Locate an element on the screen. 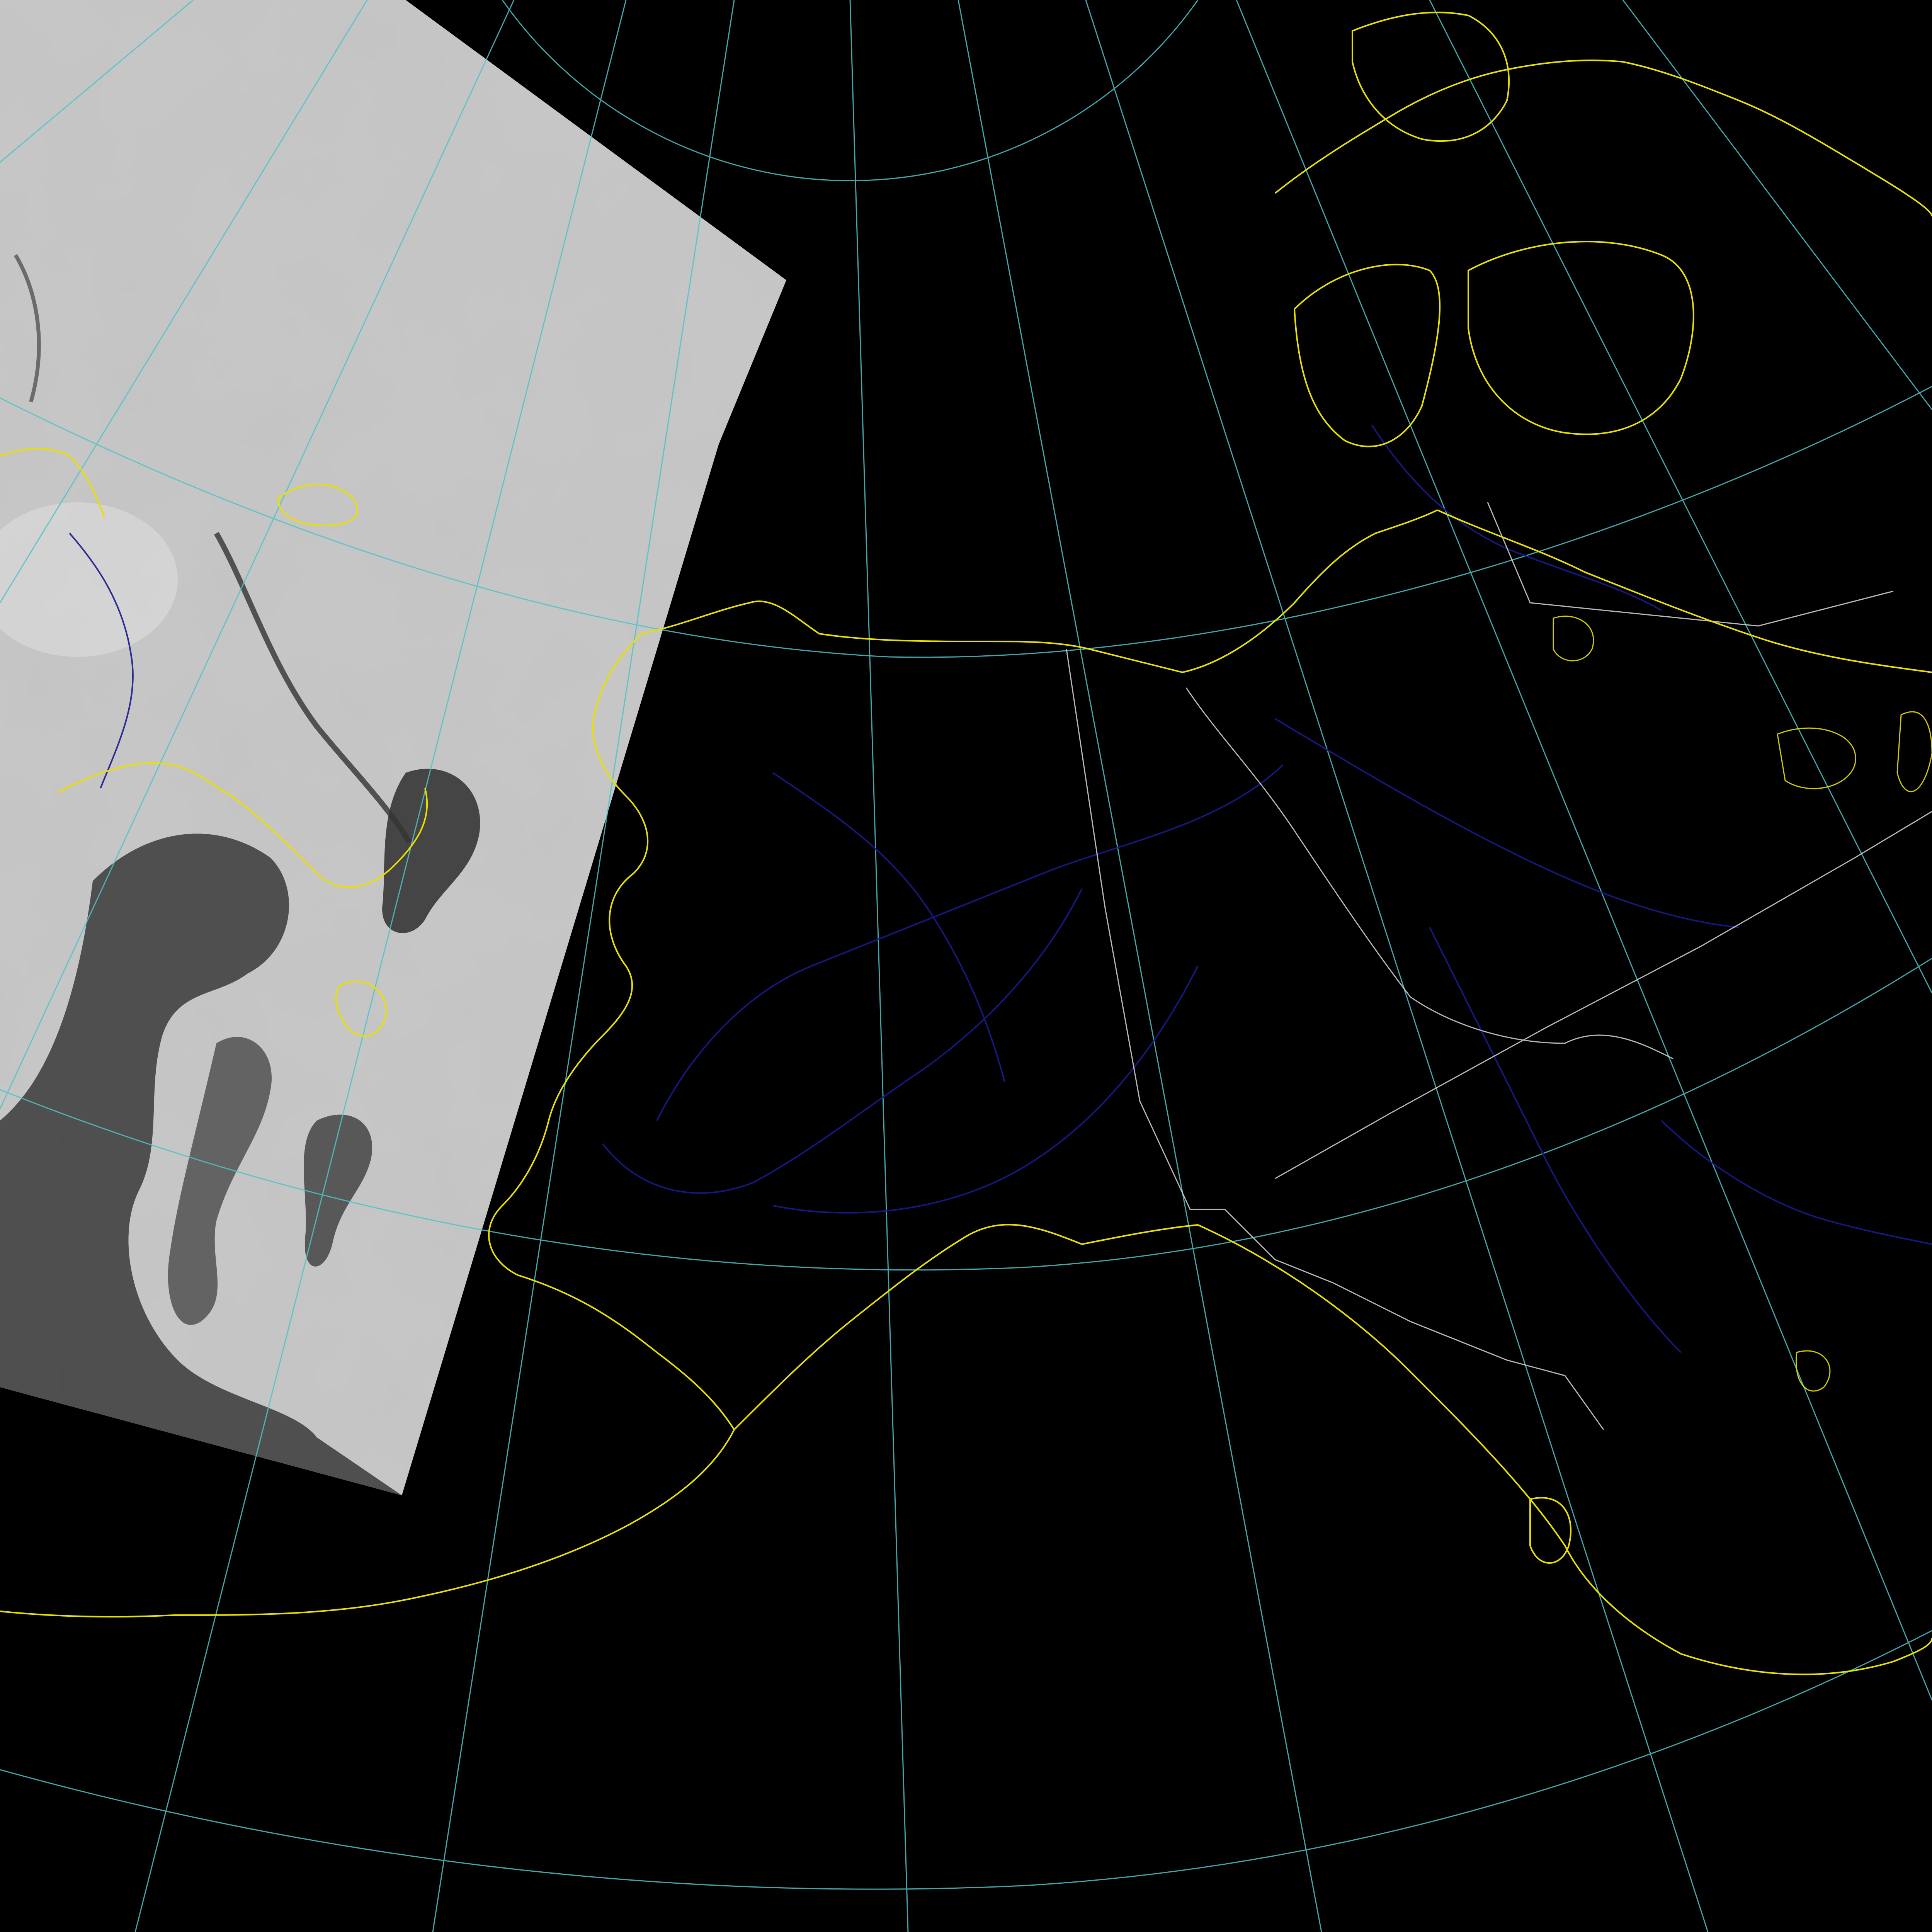 Image resolution: width=1932 pixels, height=1932 pixels. border-bc-yukon is located at coordinates (1603, 995).